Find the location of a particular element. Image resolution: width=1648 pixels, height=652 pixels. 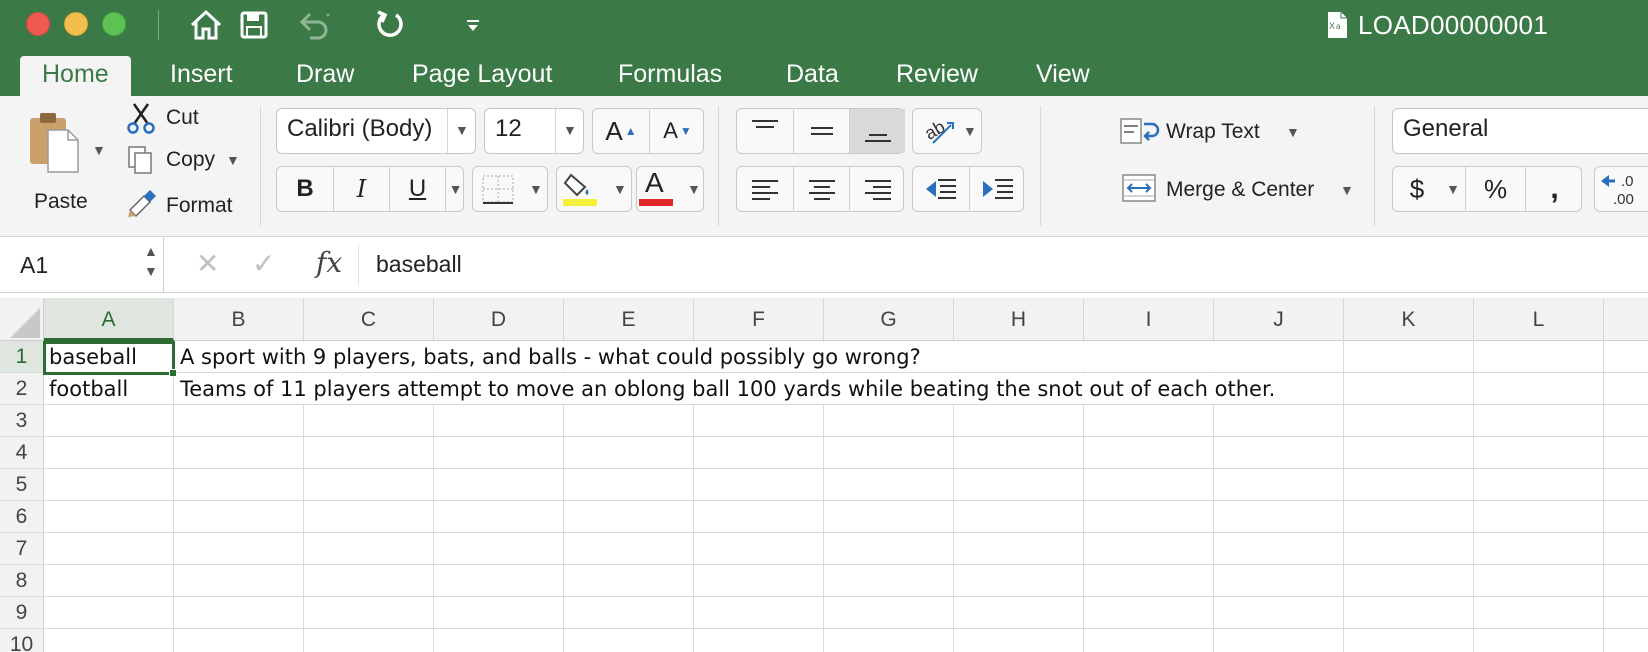

row-header-1: 1 is located at coordinates (22, 357).